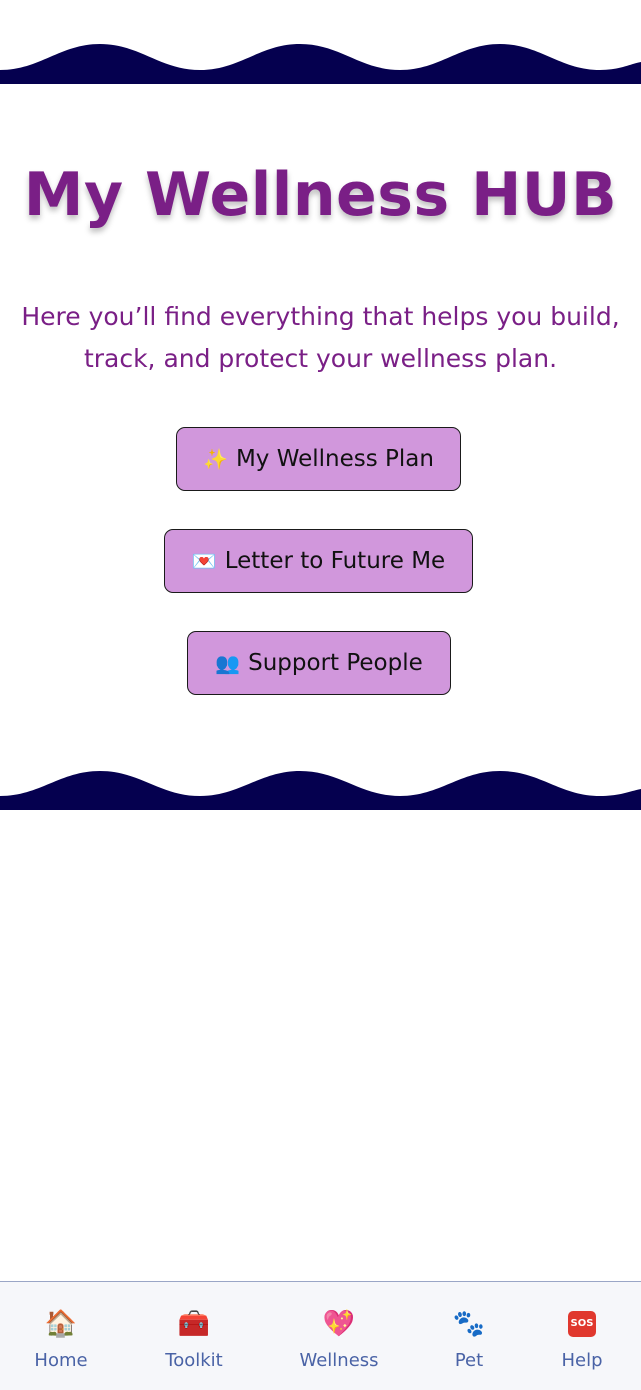 This screenshot has height=1390, width=641. What do you see at coordinates (469, 1360) in the screenshot?
I see `tab-pet-label: Pet` at bounding box center [469, 1360].